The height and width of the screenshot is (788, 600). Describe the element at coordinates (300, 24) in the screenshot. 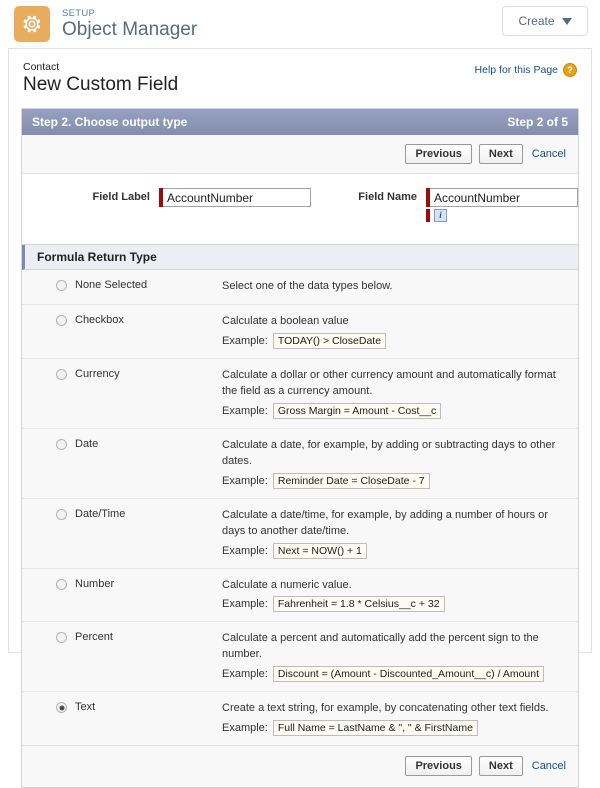

I see `setup-header: SETUP Object Manager Create` at that location.